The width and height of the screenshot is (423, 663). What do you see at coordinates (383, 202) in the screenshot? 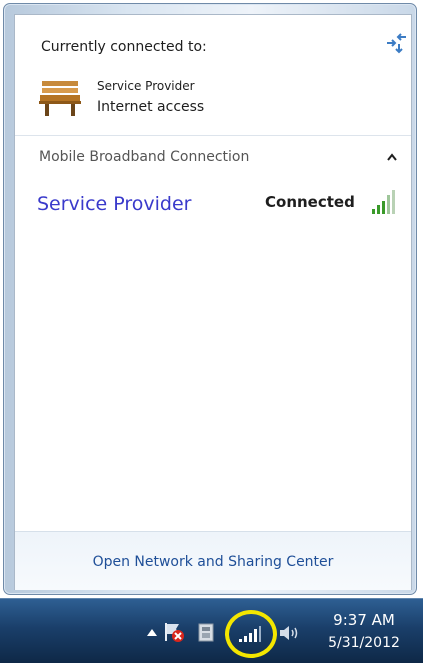
I see `signal-strength-icon` at bounding box center [383, 202].